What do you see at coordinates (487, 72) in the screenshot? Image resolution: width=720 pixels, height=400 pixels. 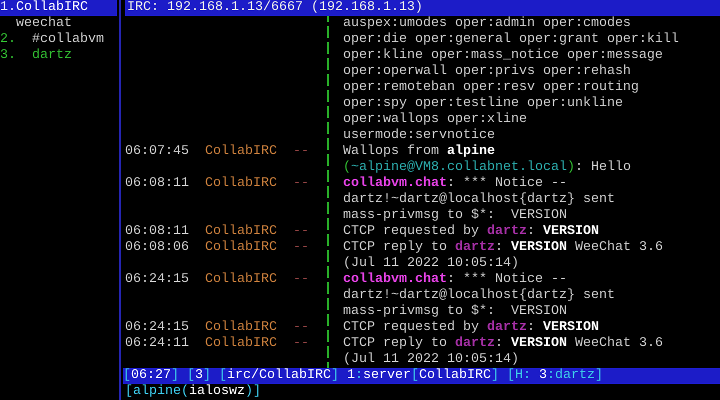 I see `message-text: oper:operwall oper:privs oper:rehash` at bounding box center [487, 72].